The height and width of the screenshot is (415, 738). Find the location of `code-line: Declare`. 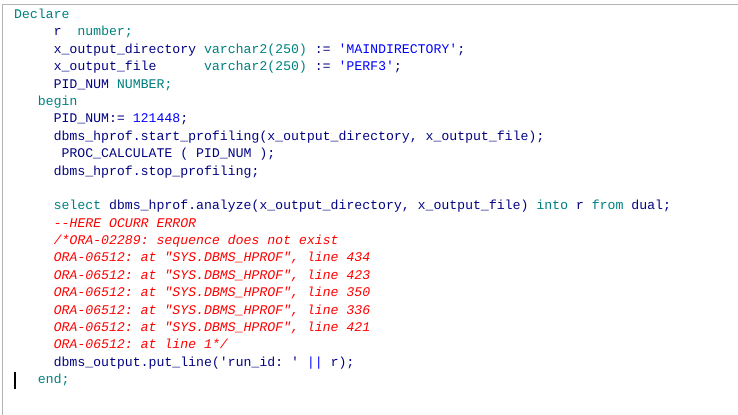

code-line: Declare is located at coordinates (42, 15).